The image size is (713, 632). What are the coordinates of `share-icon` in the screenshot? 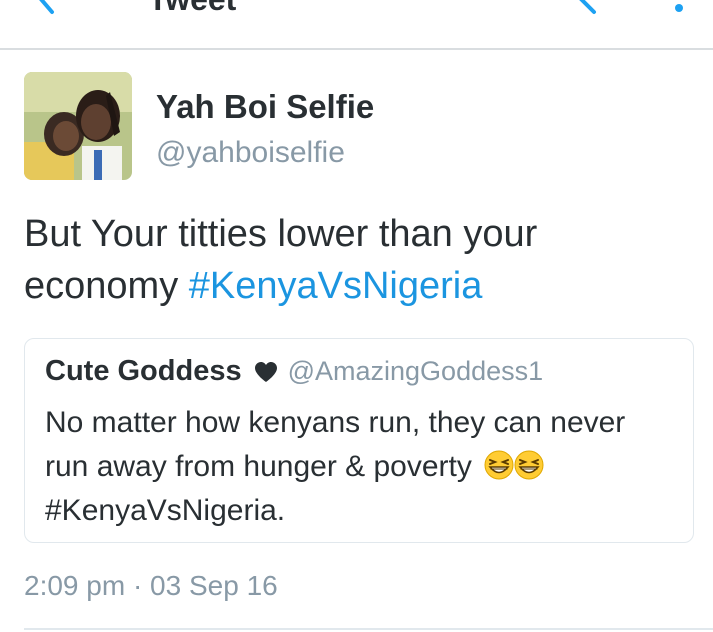 It's located at (586, 9).